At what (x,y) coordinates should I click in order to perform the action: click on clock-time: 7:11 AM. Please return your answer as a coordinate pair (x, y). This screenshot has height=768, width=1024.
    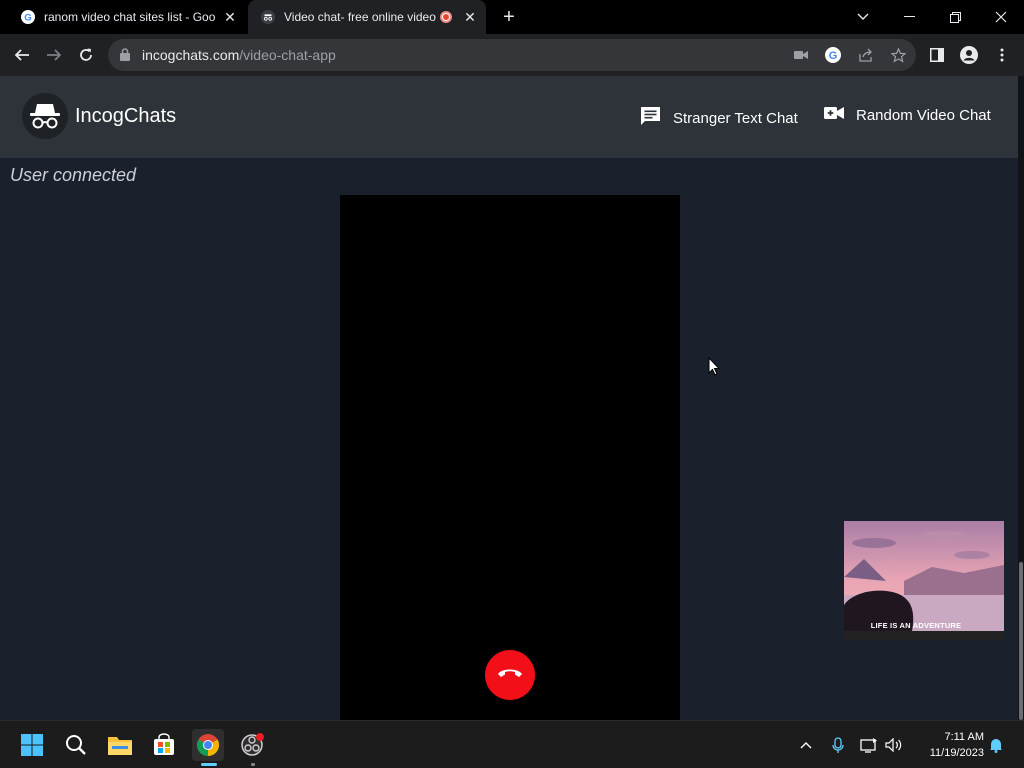
    Looking at the image, I should click on (964, 737).